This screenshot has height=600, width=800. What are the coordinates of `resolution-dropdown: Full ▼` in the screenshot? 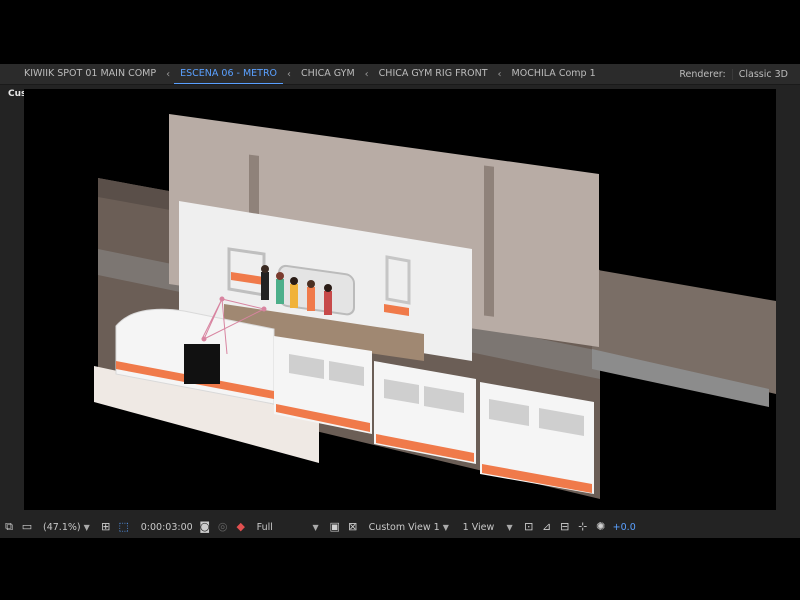 It's located at (288, 527).